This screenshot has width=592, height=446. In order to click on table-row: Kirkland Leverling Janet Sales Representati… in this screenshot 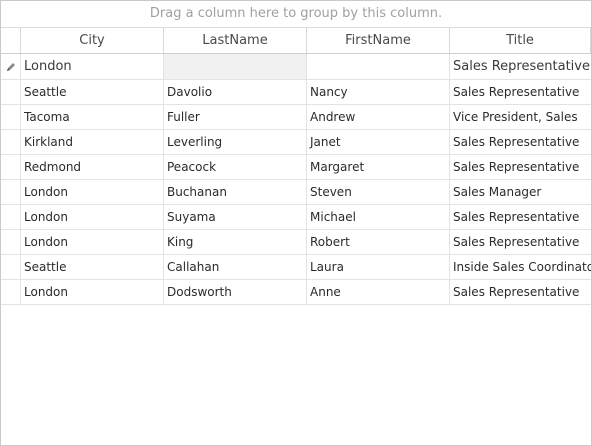, I will do `click(296, 142)`.